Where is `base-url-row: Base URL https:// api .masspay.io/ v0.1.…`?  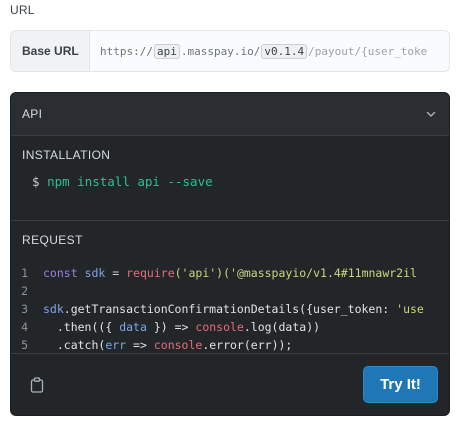 base-url-row: Base URL https:// api .masspay.io/ v0.1.… is located at coordinates (230, 51).